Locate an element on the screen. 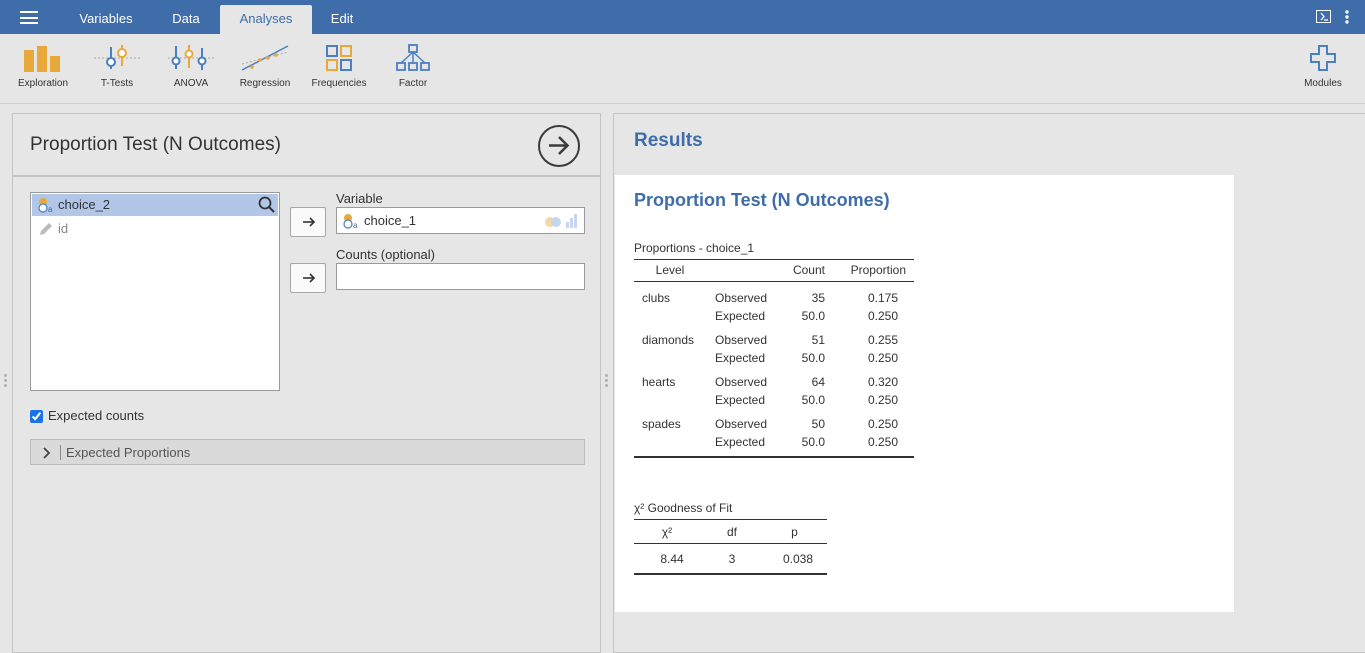 Image resolution: width=1365 pixels, height=653 pixels. counts-field is located at coordinates (460, 276).